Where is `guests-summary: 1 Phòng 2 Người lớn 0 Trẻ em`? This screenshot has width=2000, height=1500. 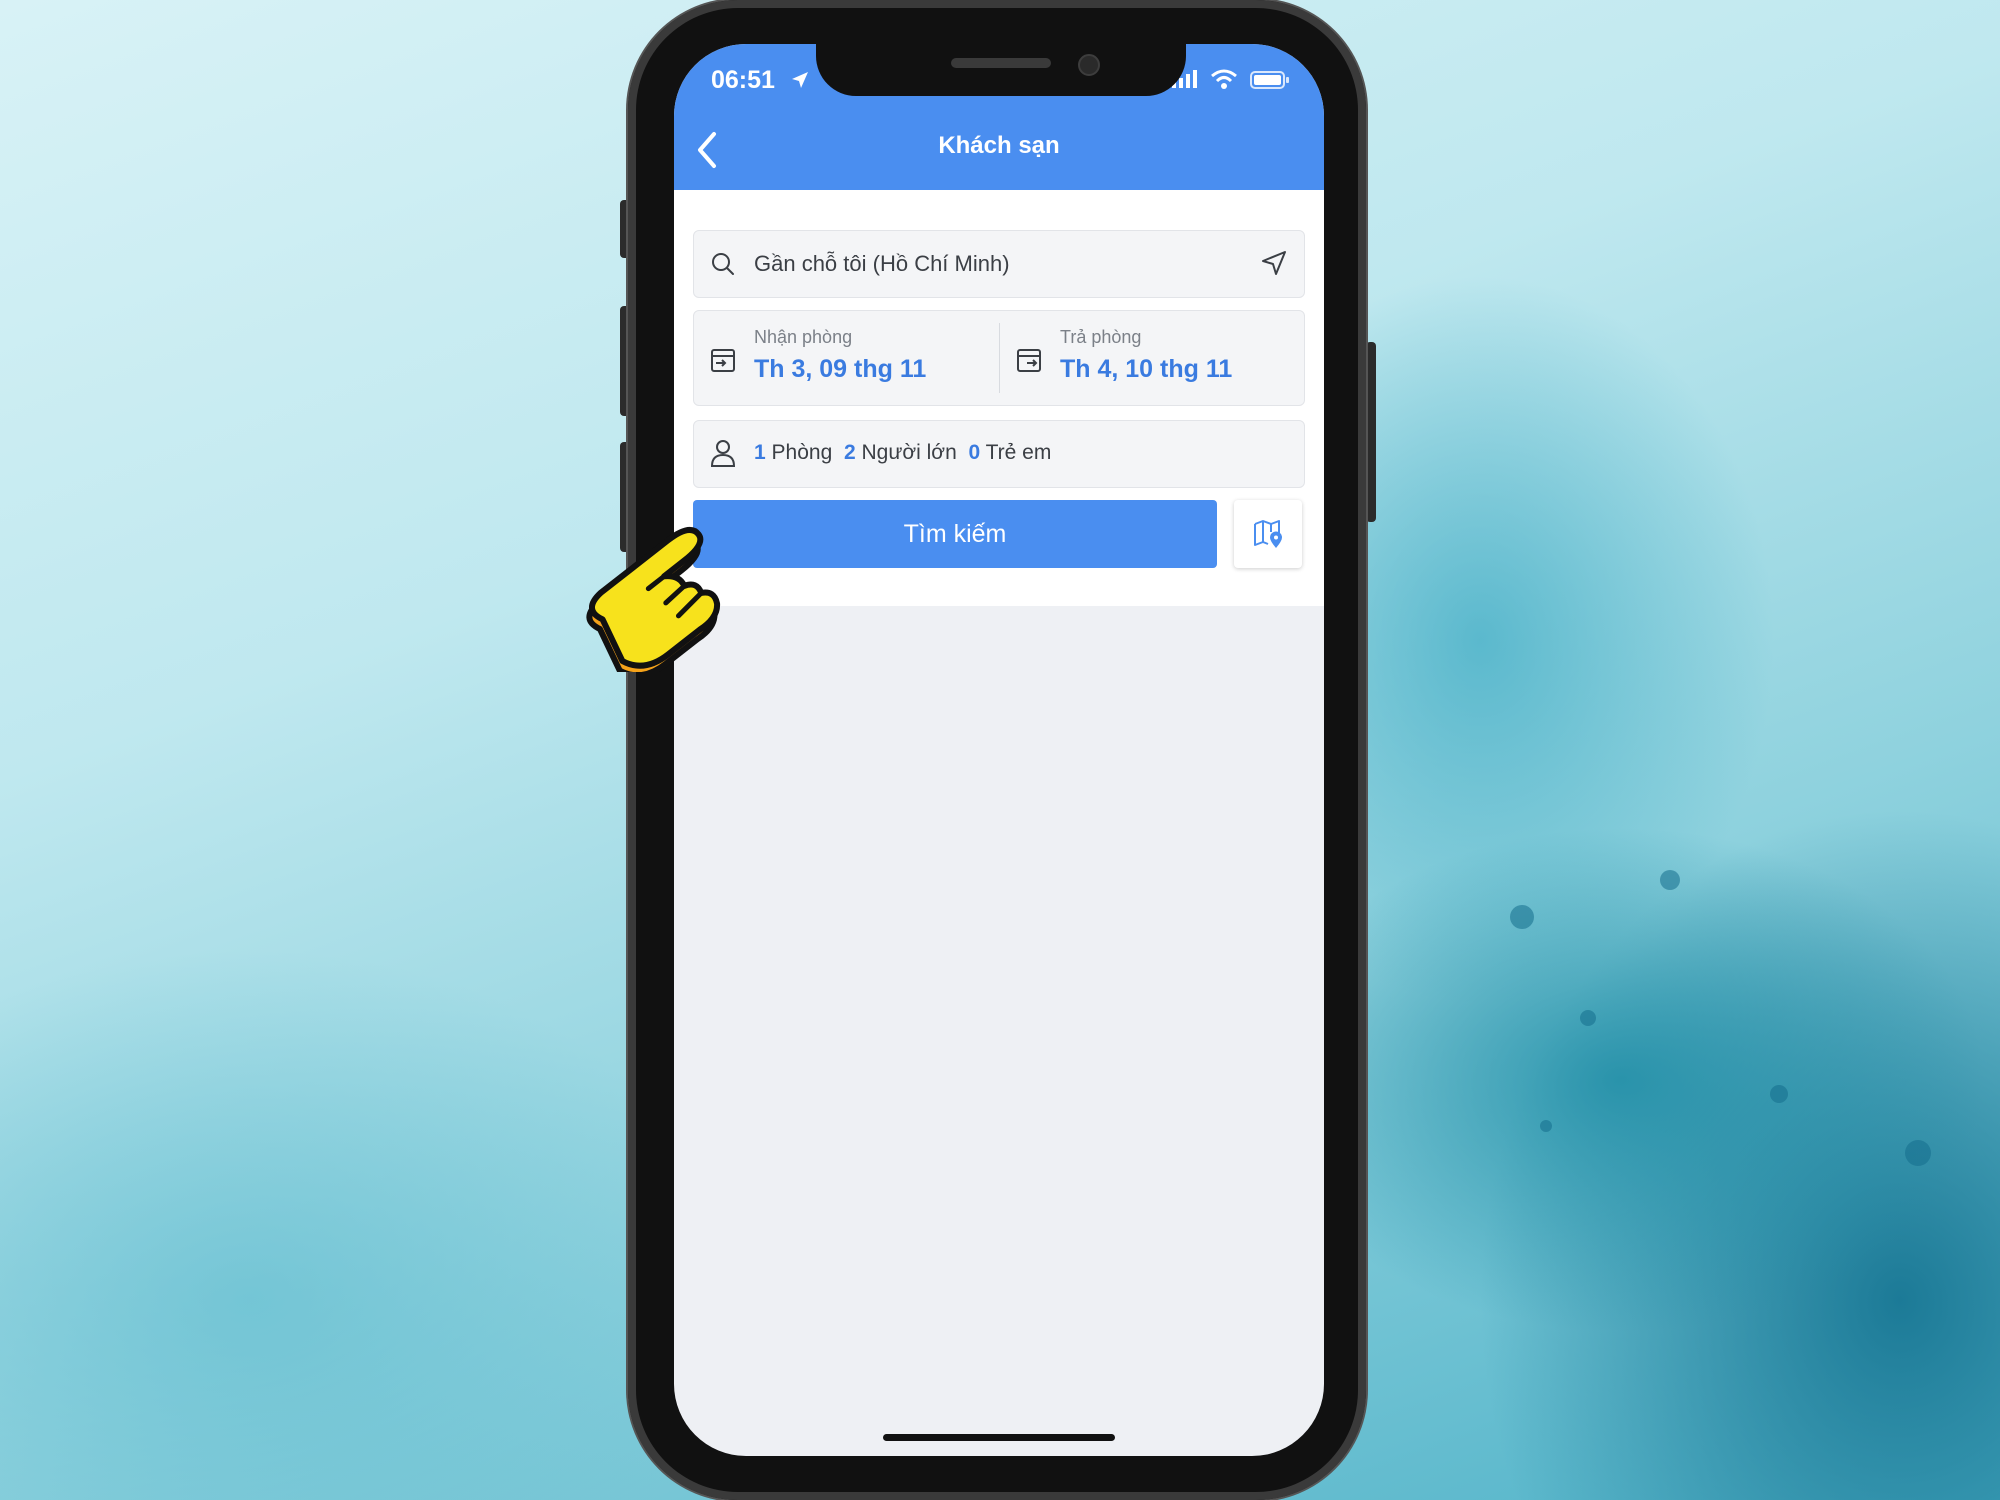 guests-summary: 1 Phòng 2 Người lớn 0 Trẻ em is located at coordinates (902, 453).